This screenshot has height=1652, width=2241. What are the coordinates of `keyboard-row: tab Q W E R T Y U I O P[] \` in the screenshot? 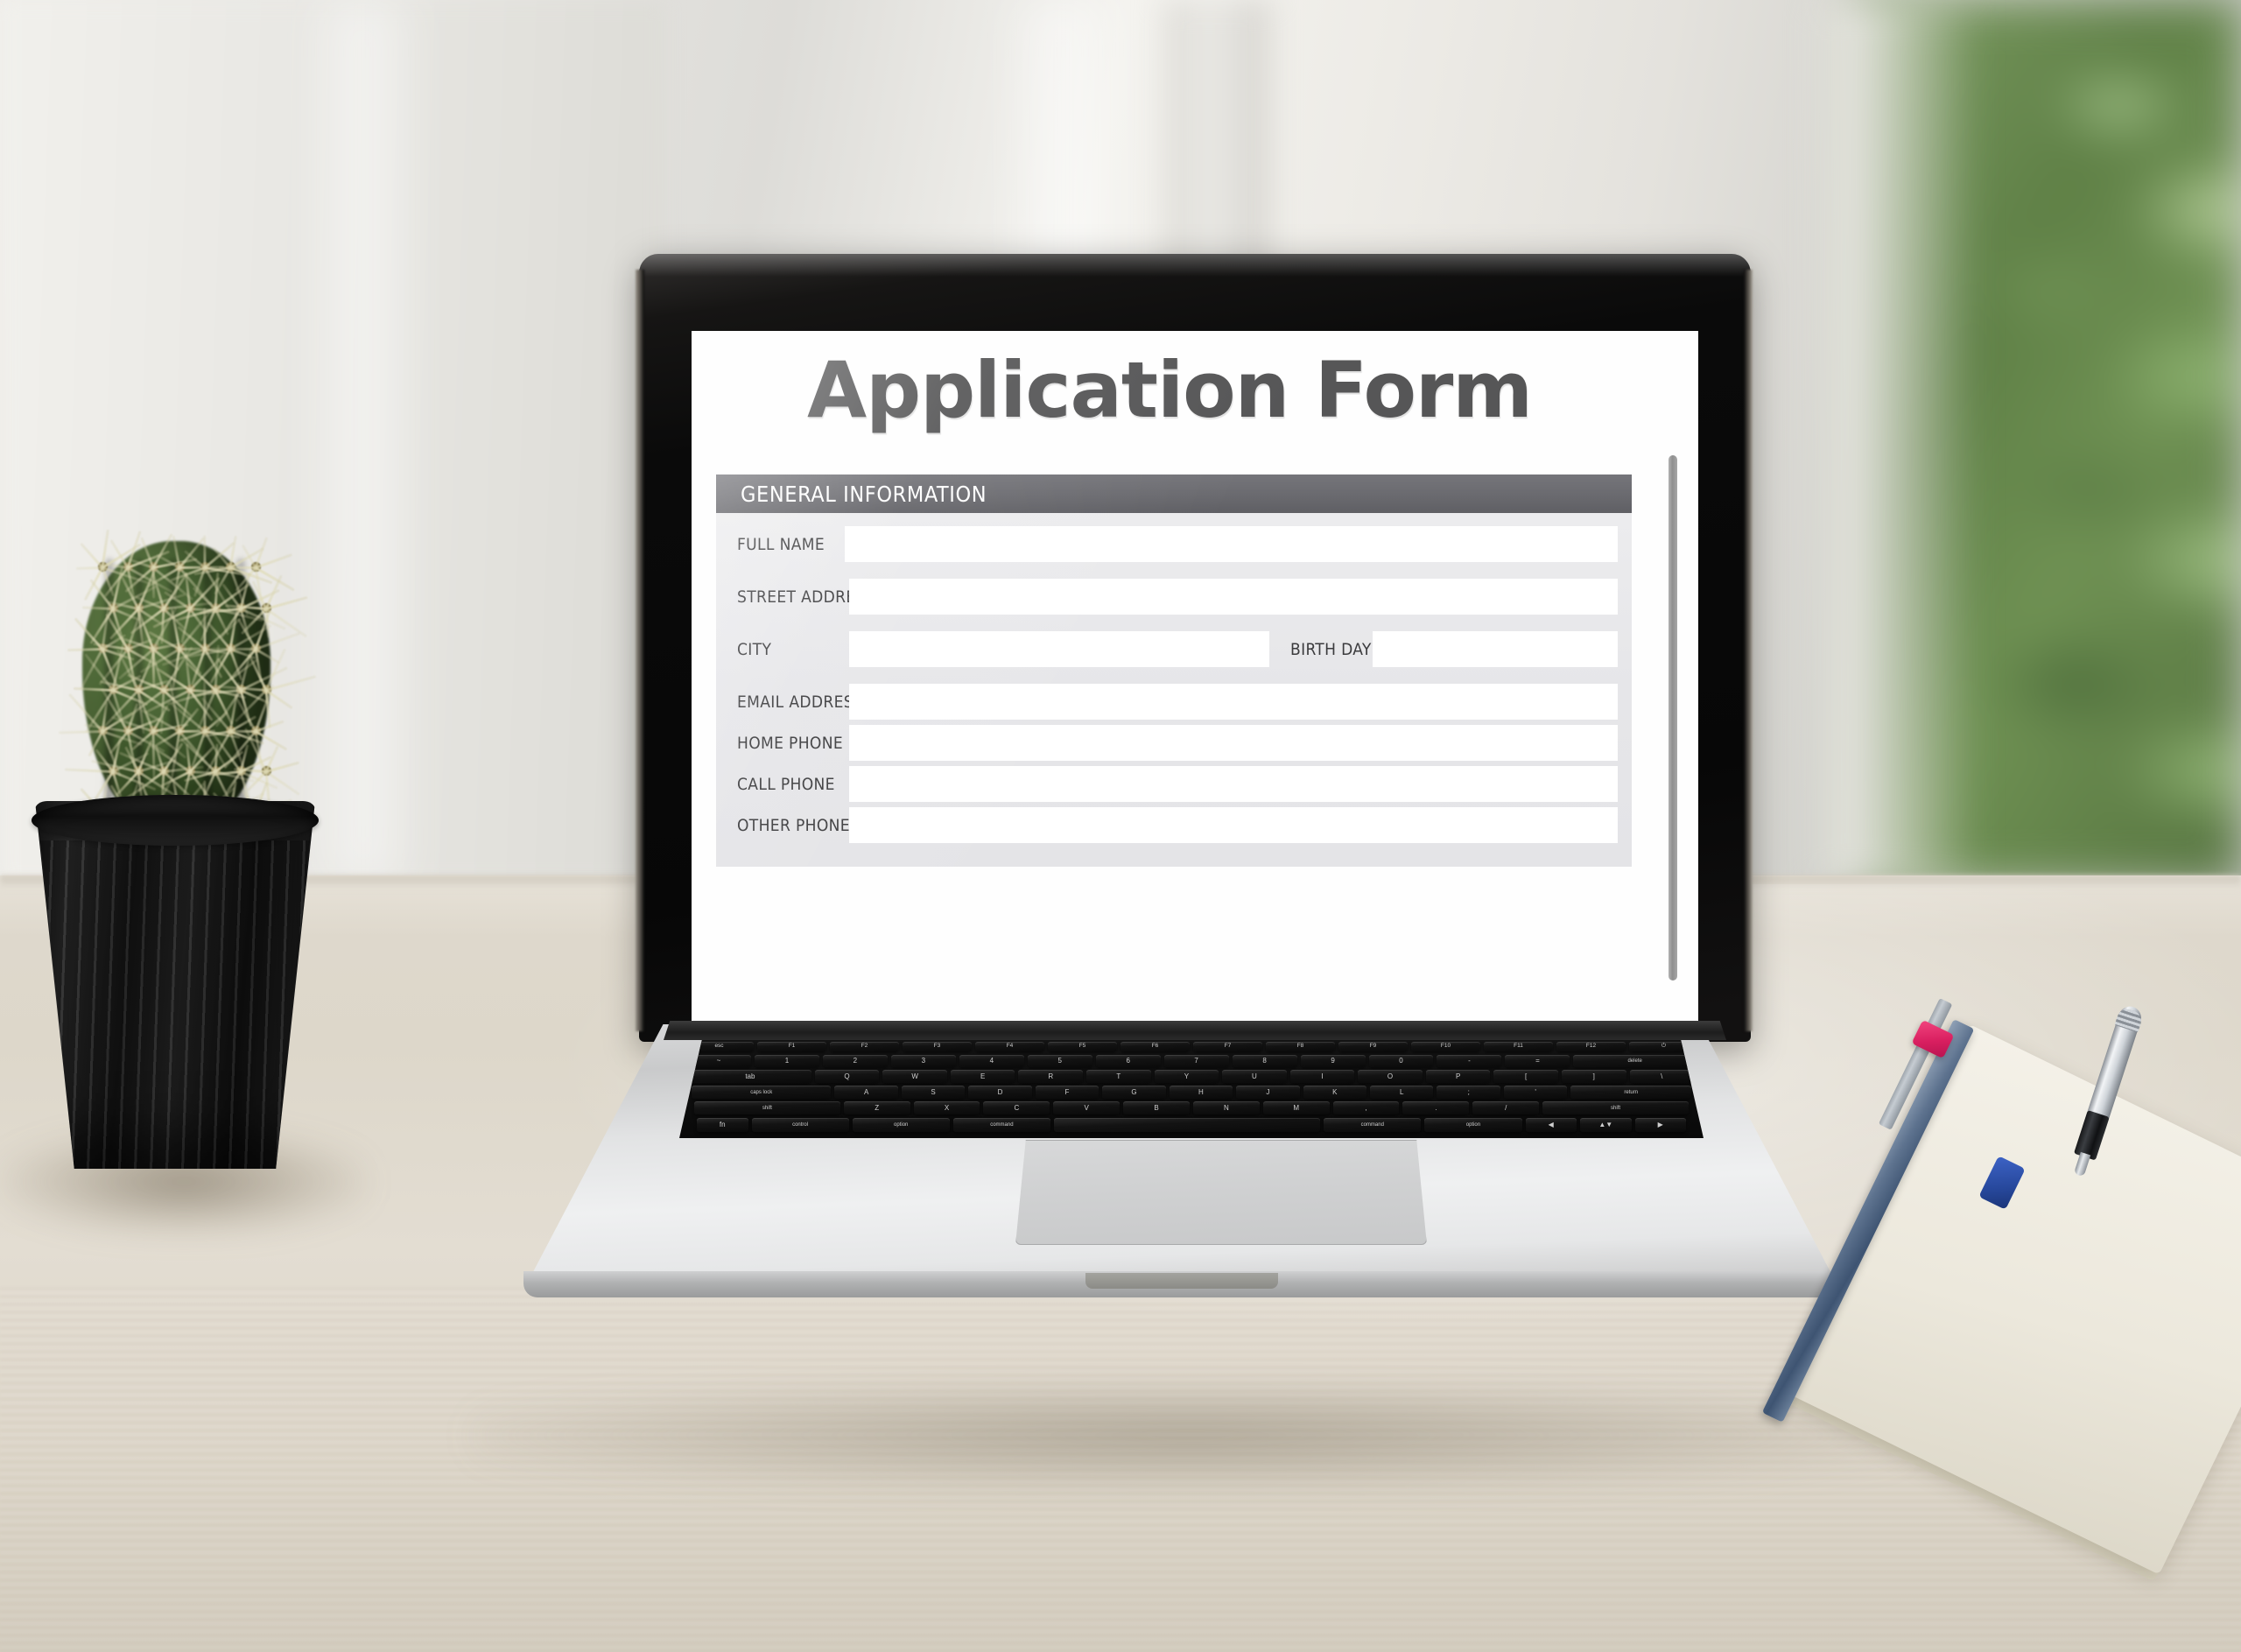 It's located at (1192, 1076).